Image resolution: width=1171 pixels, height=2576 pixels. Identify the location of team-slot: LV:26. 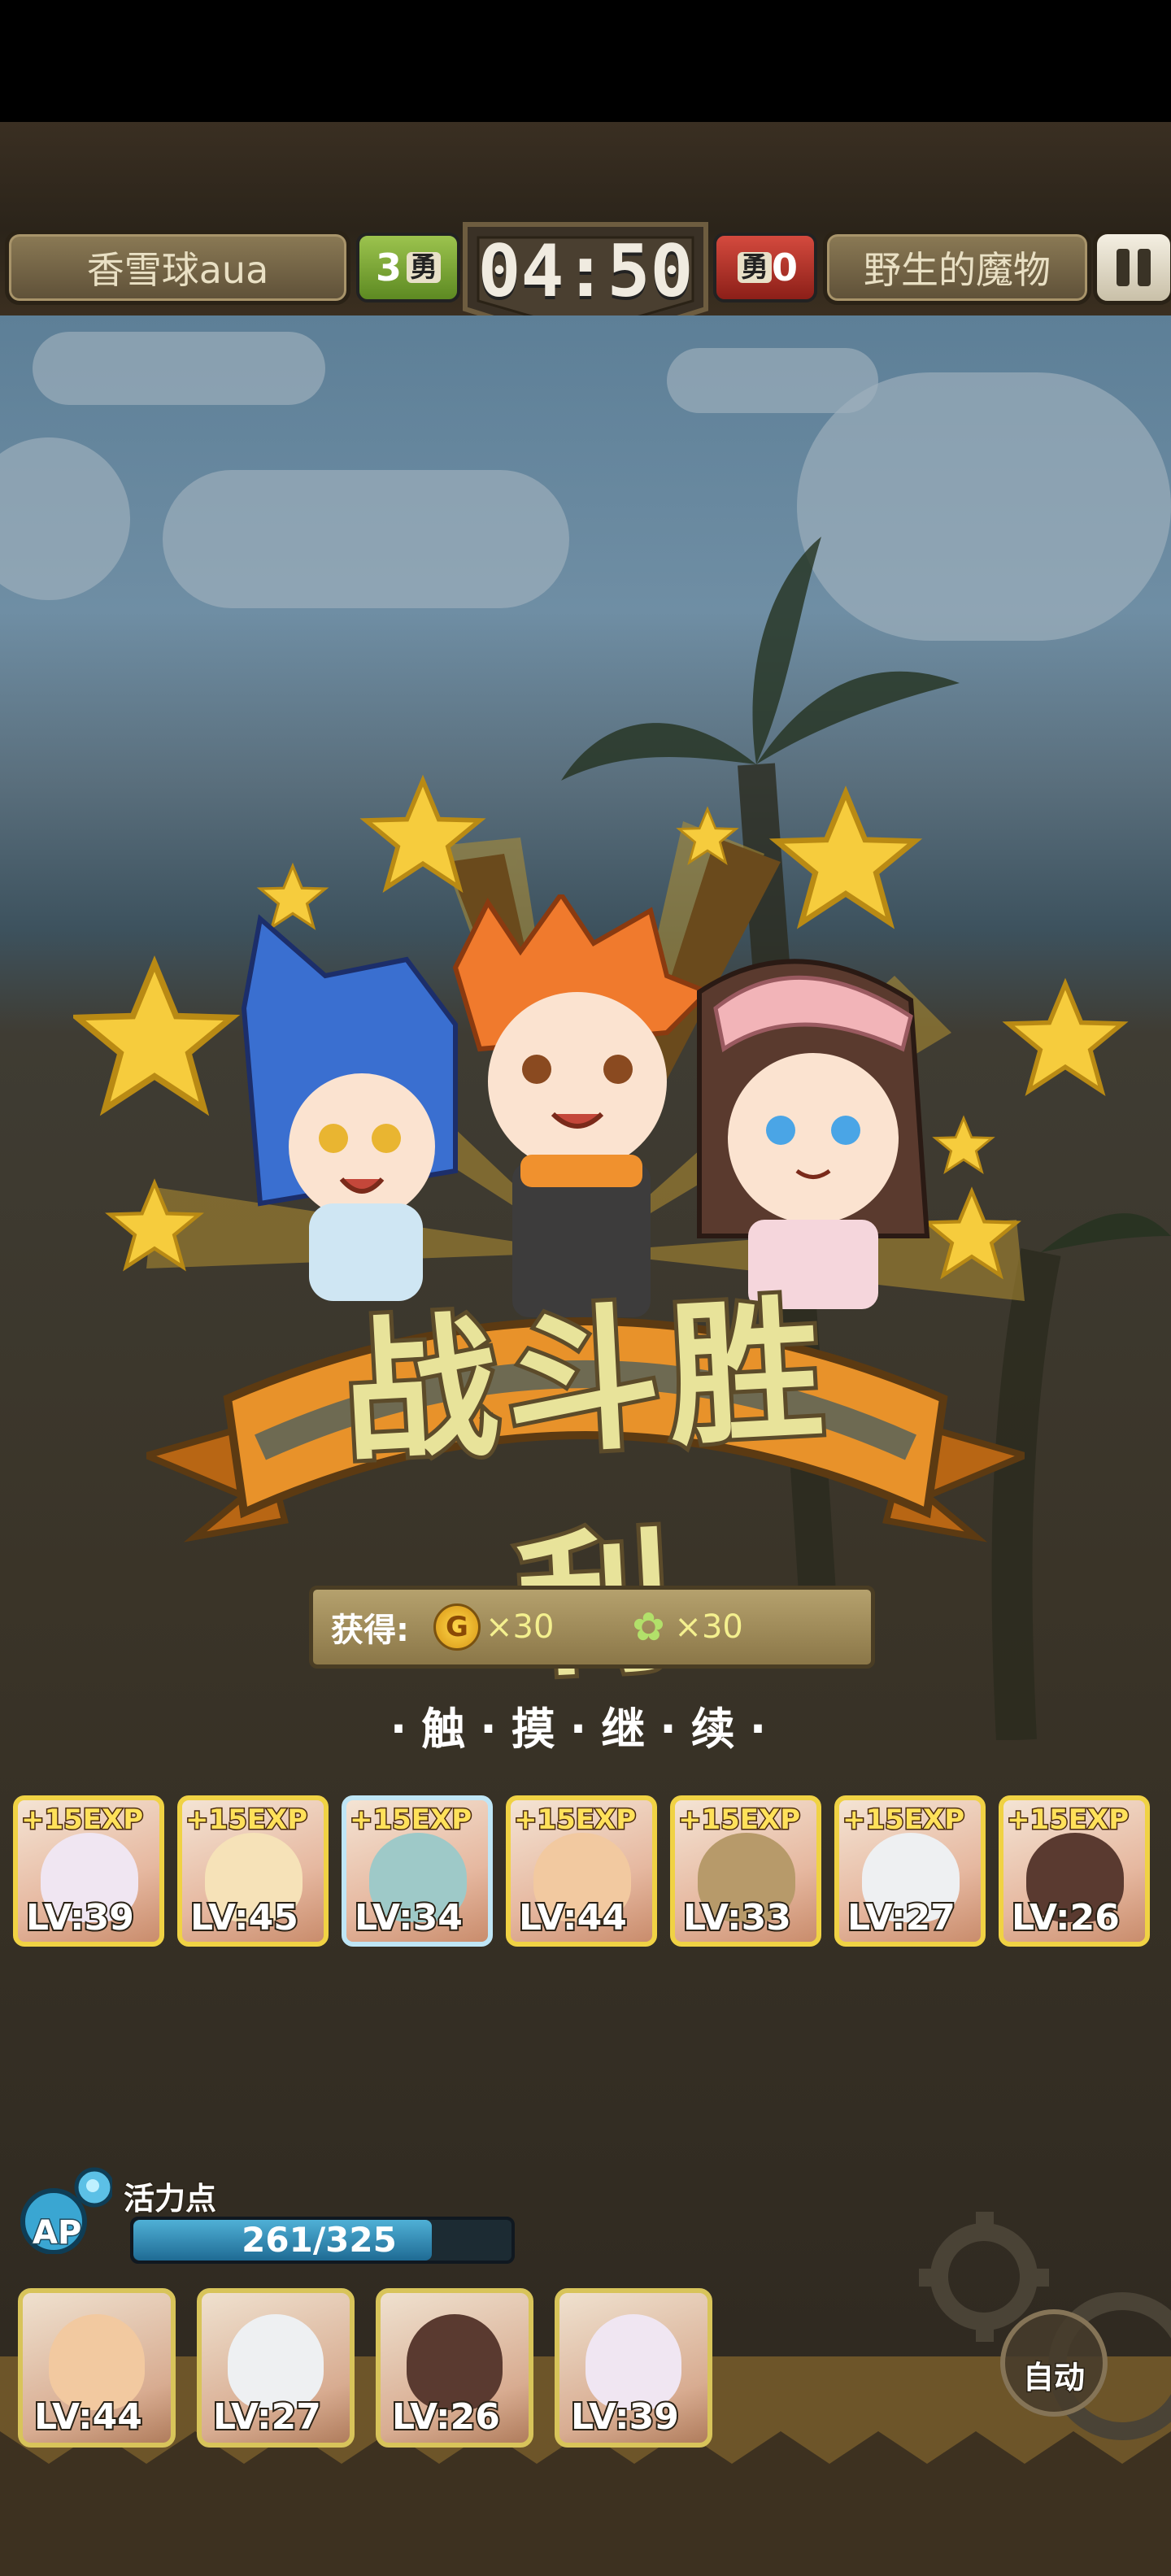
(455, 2368).